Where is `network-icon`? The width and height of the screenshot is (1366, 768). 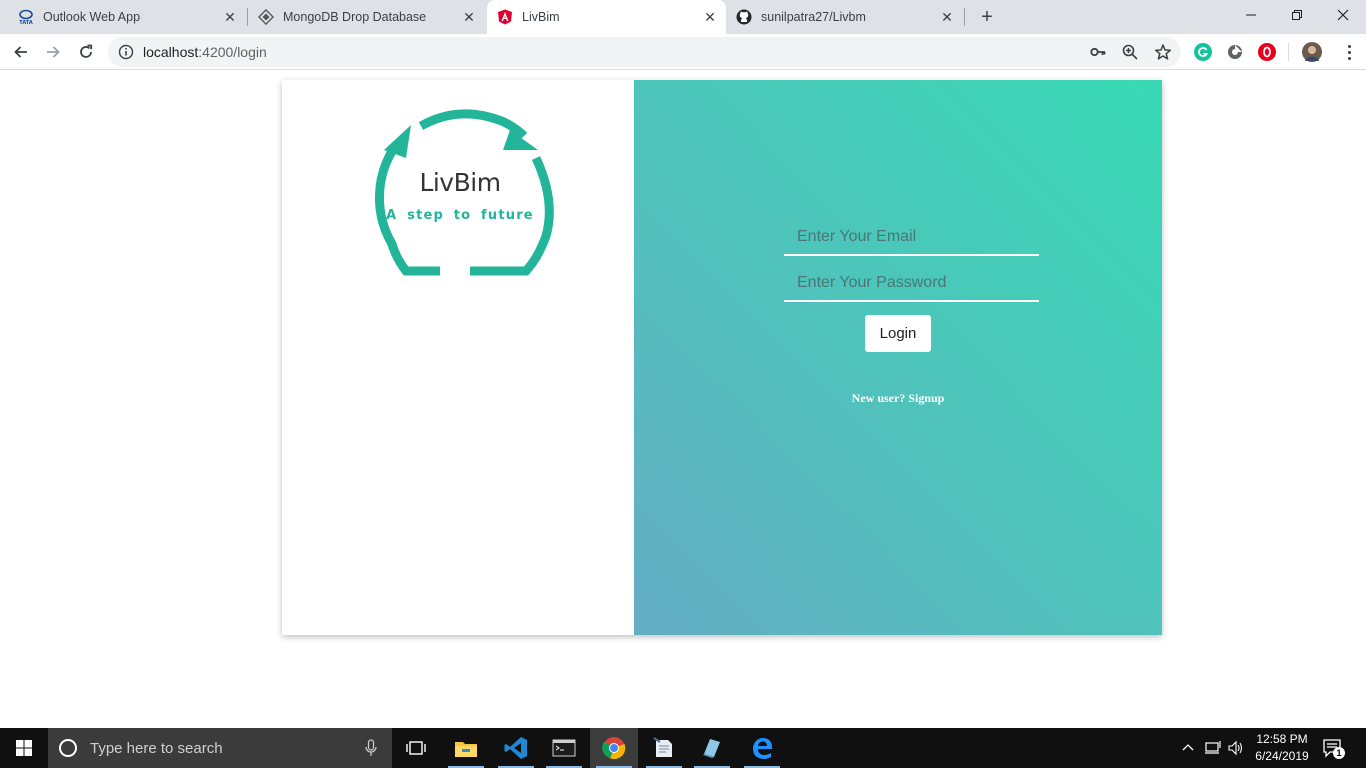 network-icon is located at coordinates (1213, 748).